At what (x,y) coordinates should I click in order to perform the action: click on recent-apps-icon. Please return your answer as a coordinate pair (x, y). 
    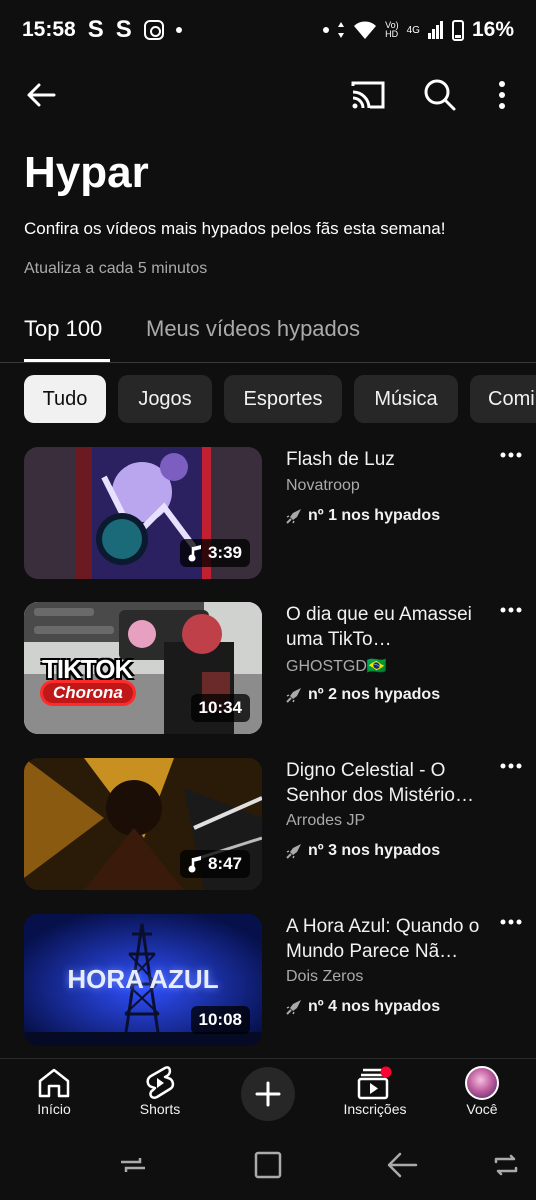
    Looking at the image, I should click on (133, 1165).